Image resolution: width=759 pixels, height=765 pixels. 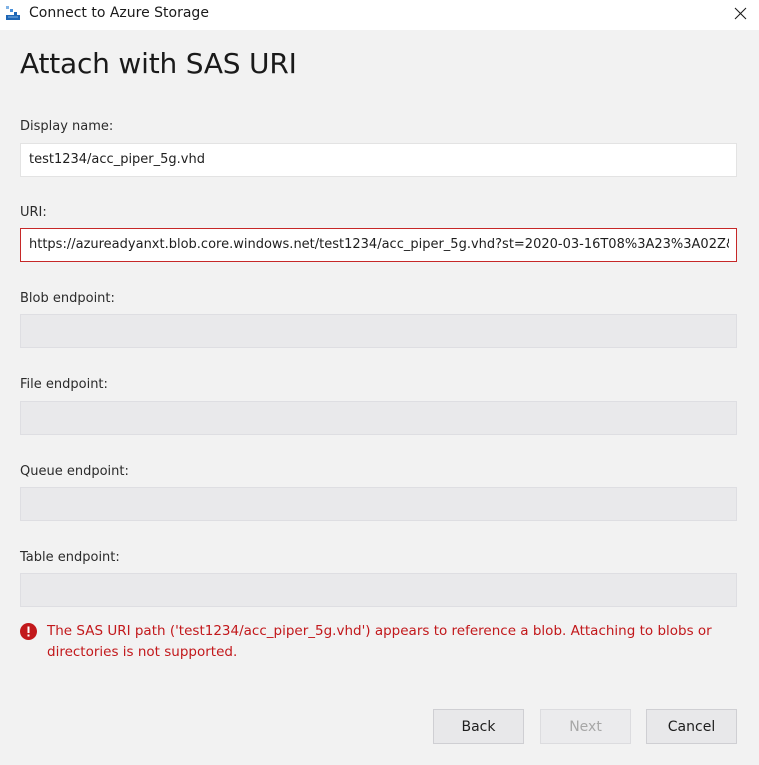 I want to click on close-icon, so click(x=740, y=14).